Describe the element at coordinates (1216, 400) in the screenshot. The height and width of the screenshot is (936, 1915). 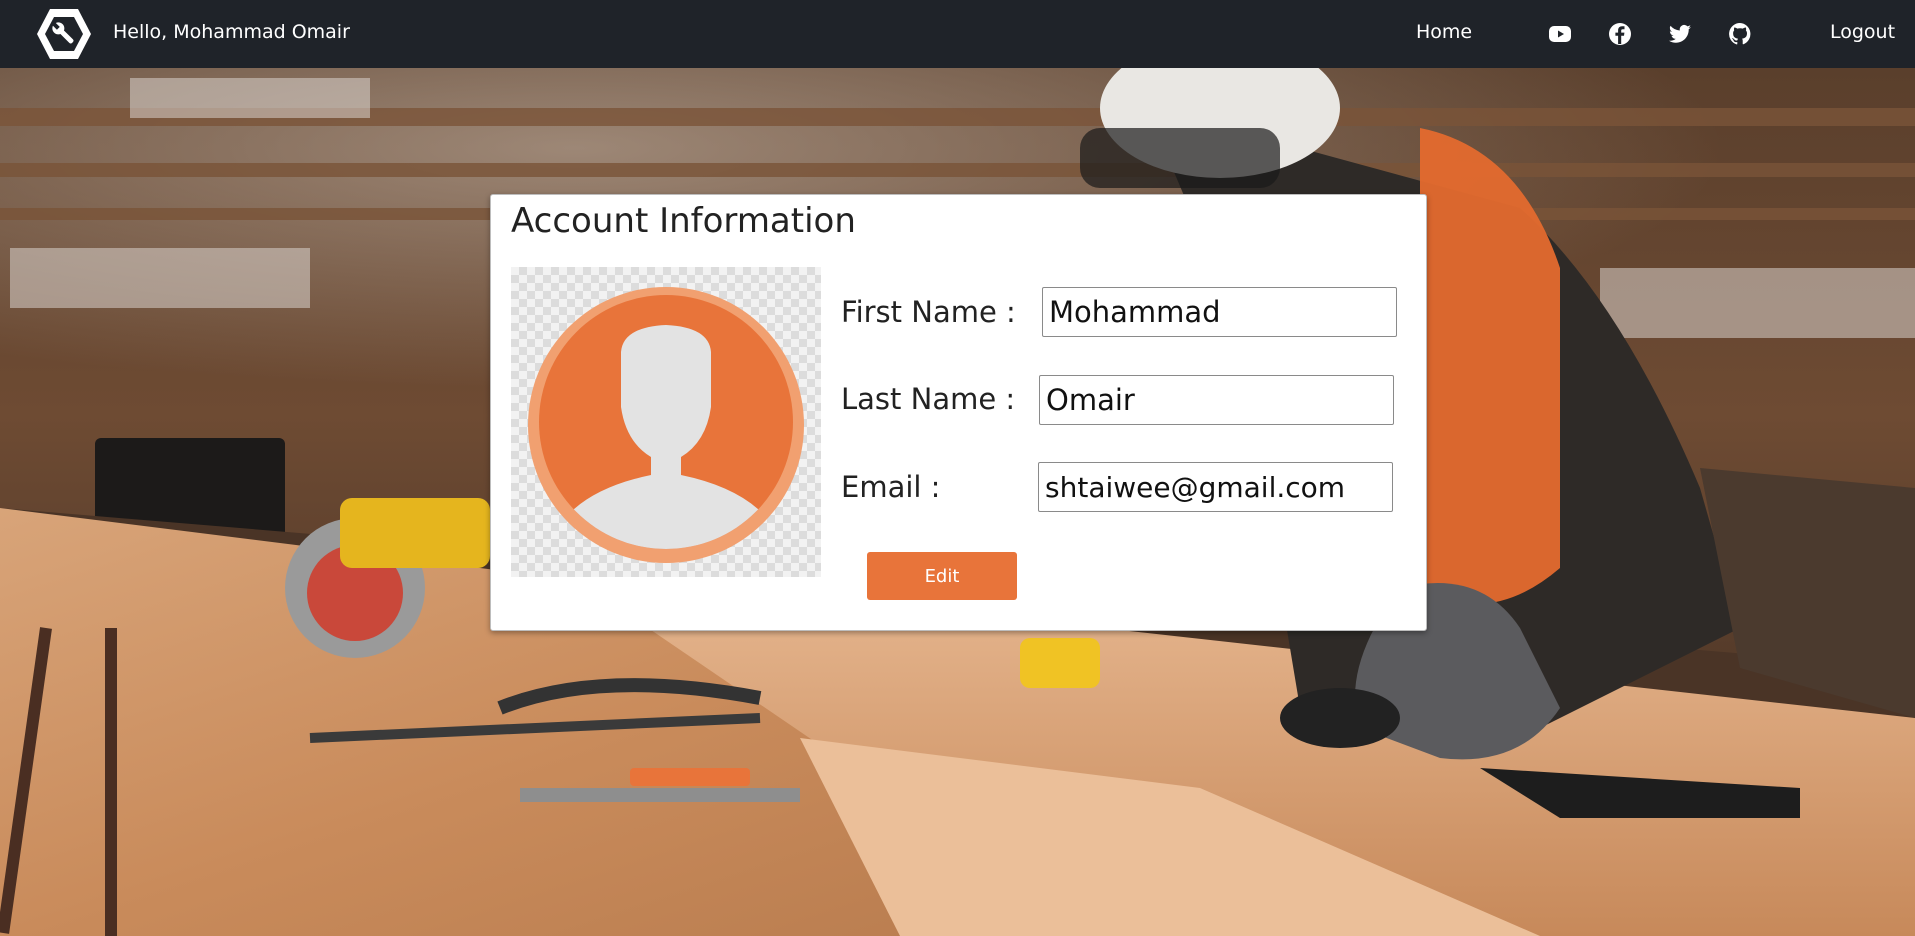
I see `last-name-input` at that location.